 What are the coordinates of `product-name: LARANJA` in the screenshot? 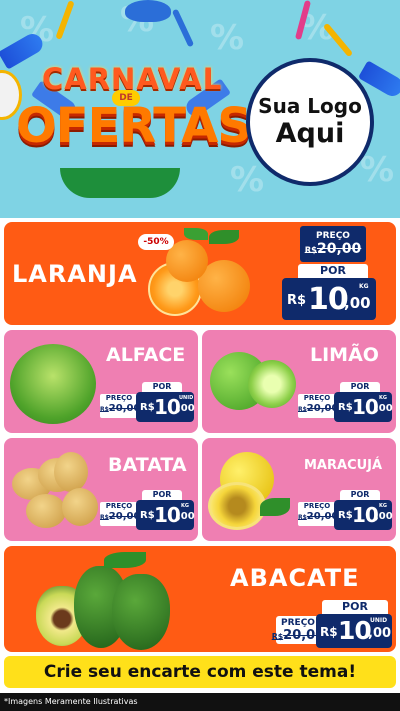 It's located at (75, 274).